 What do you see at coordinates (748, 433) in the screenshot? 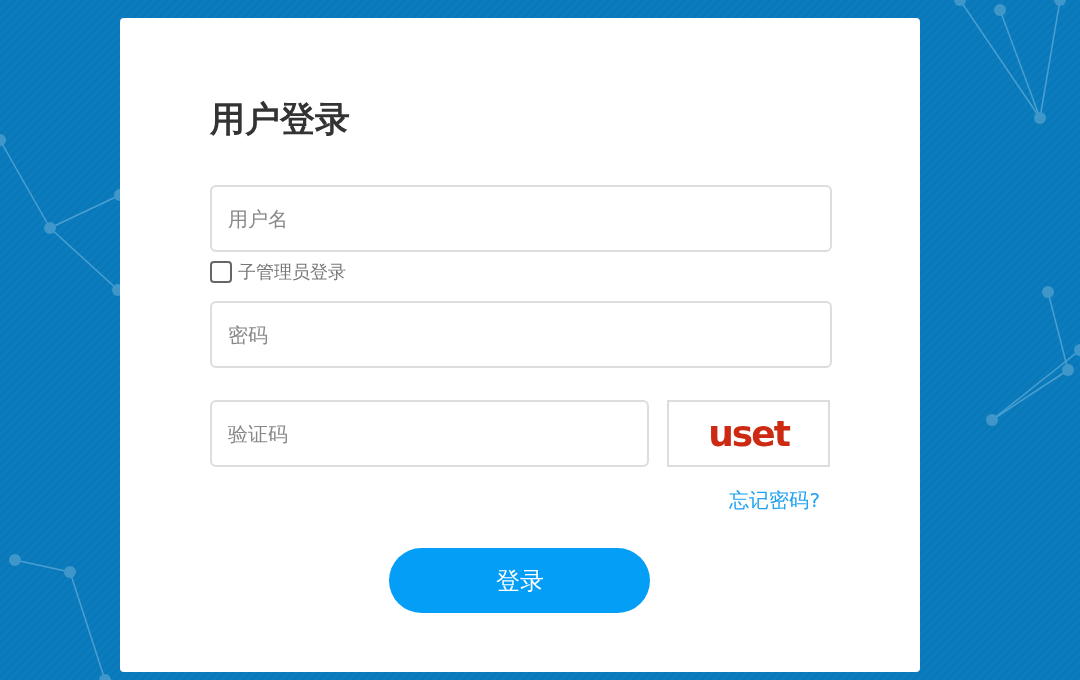
I see `captcha-image: uset` at bounding box center [748, 433].